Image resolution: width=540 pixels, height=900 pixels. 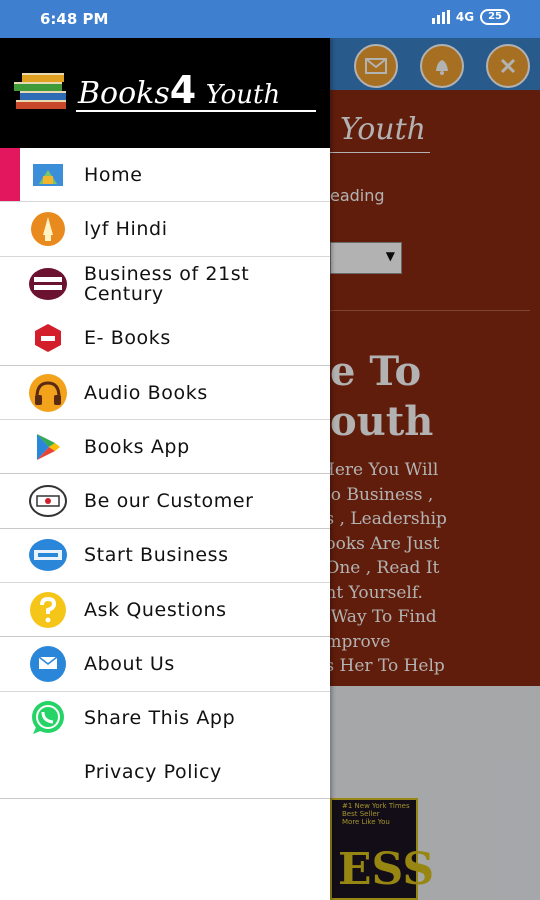 I want to click on menu-label: Be our Customer, so click(x=169, y=501).